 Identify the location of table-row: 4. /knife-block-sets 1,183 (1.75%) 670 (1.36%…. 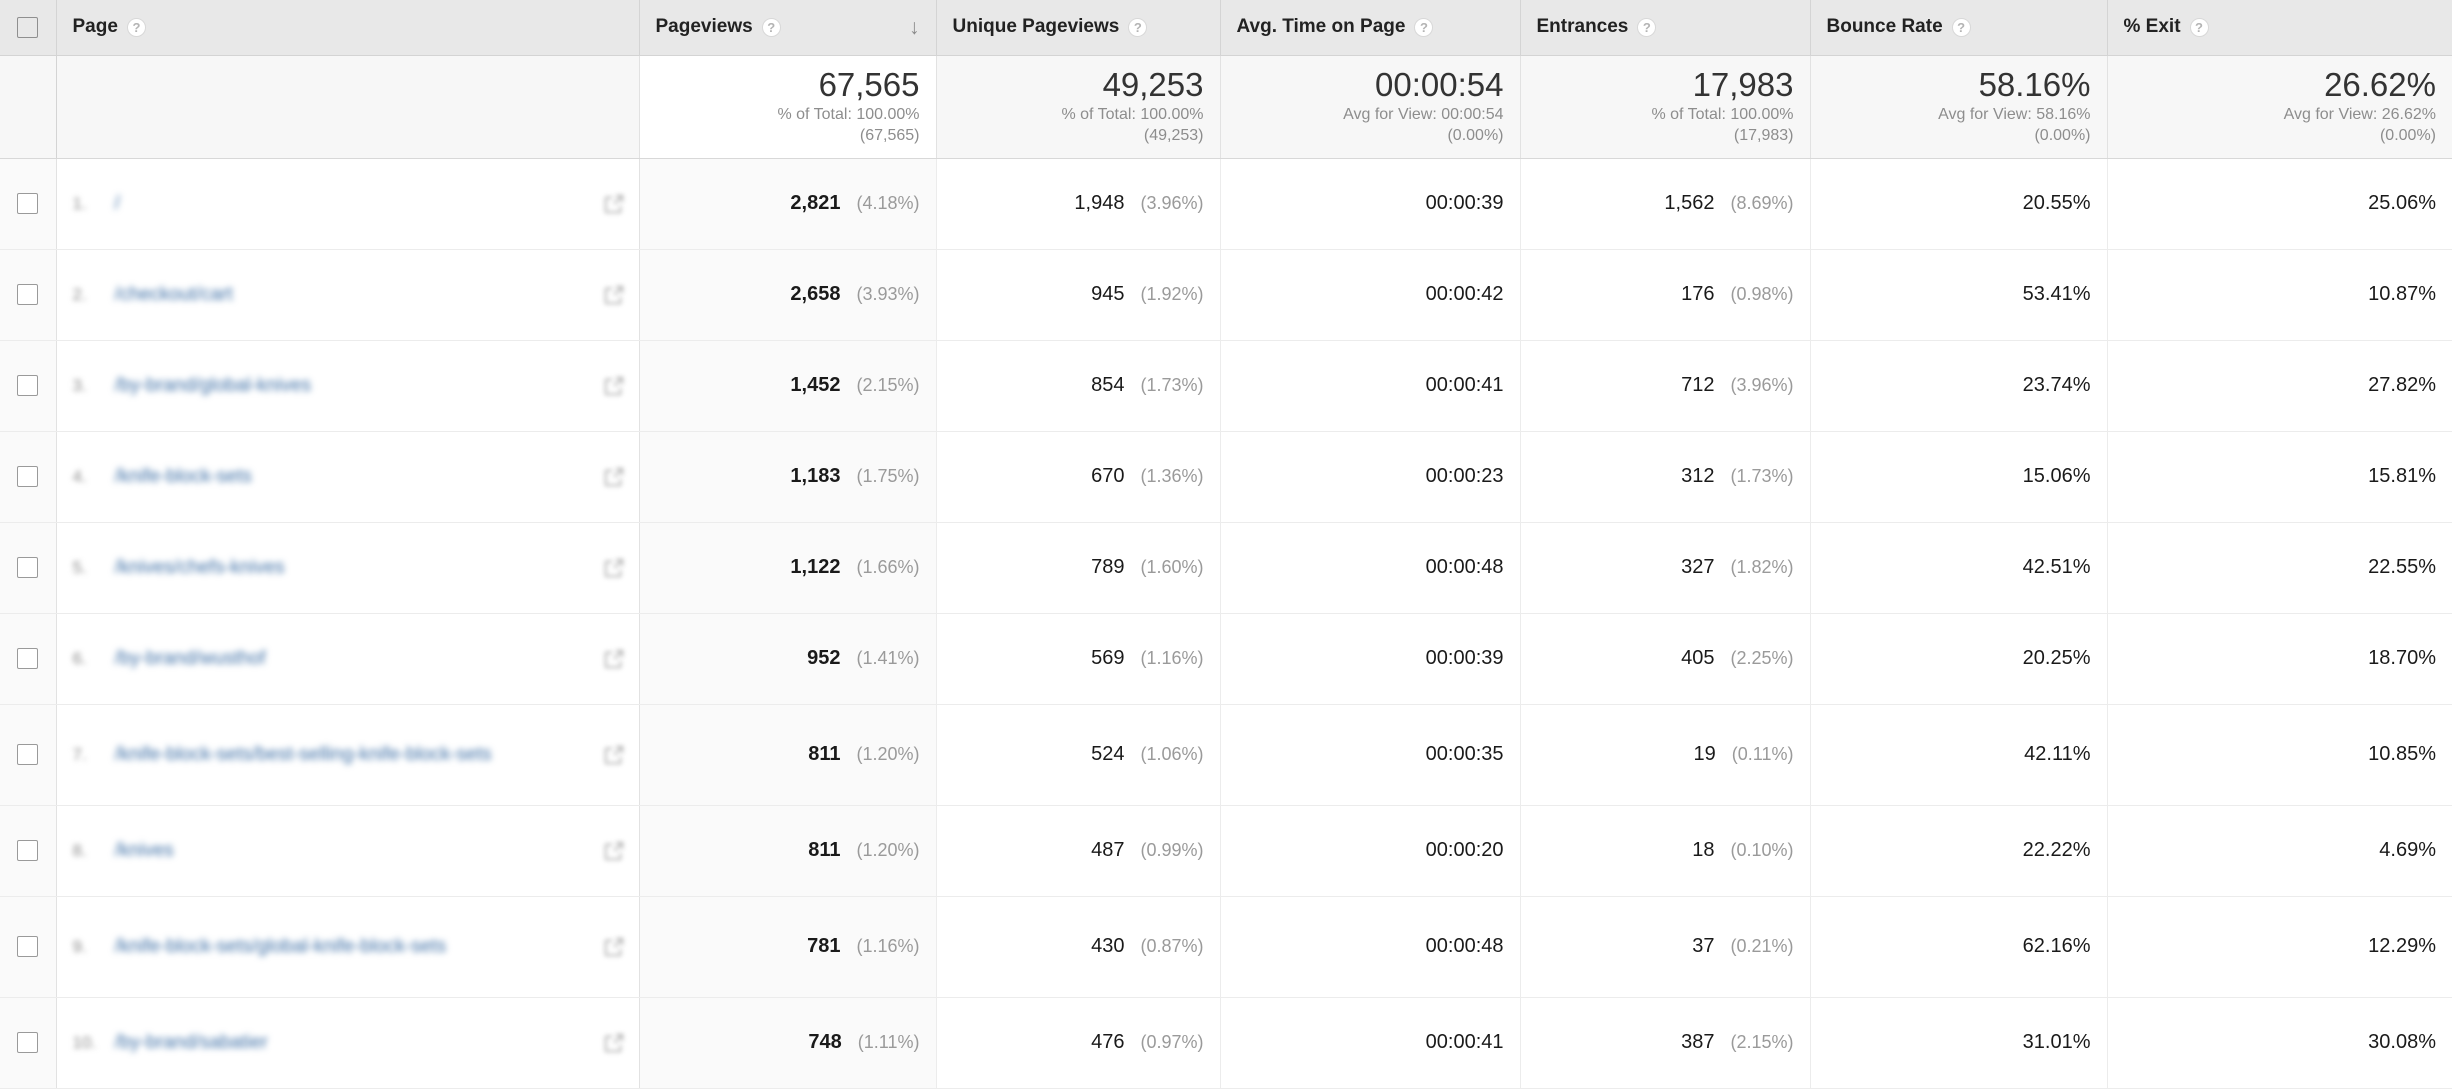
(1226, 477).